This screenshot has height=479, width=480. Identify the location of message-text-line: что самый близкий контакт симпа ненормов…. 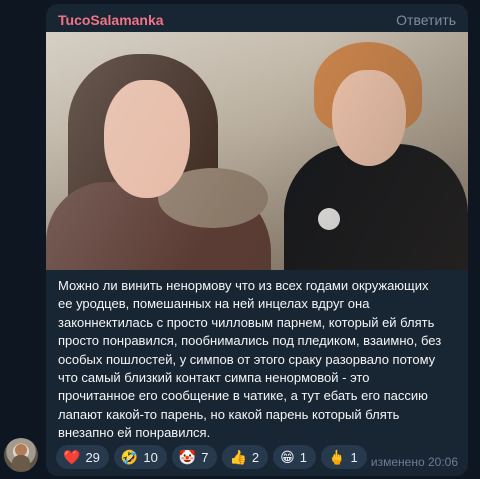
(214, 378).